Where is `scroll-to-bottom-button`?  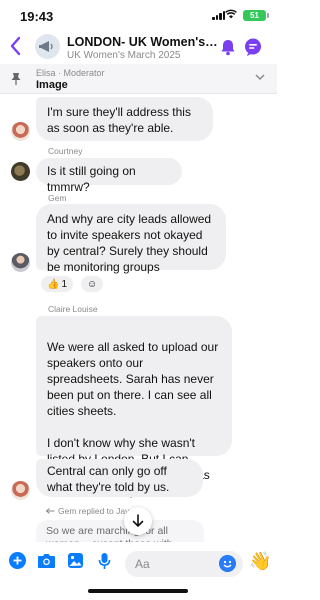 scroll-to-bottom-button is located at coordinates (138, 521).